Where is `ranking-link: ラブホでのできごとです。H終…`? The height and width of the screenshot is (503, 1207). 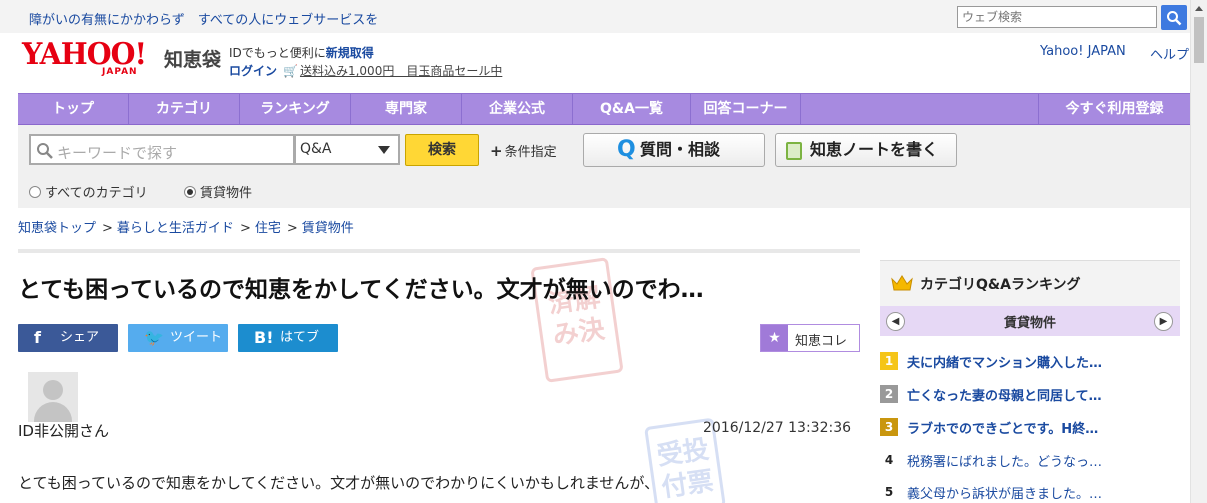 ranking-link: ラブホでのできごとです。H終… is located at coordinates (1002, 427).